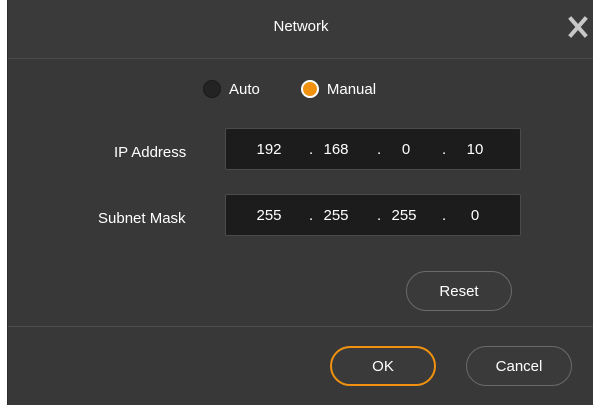 This screenshot has height=405, width=593. Describe the element at coordinates (519, 366) in the screenshot. I see `cancel-button: Cancel` at that location.